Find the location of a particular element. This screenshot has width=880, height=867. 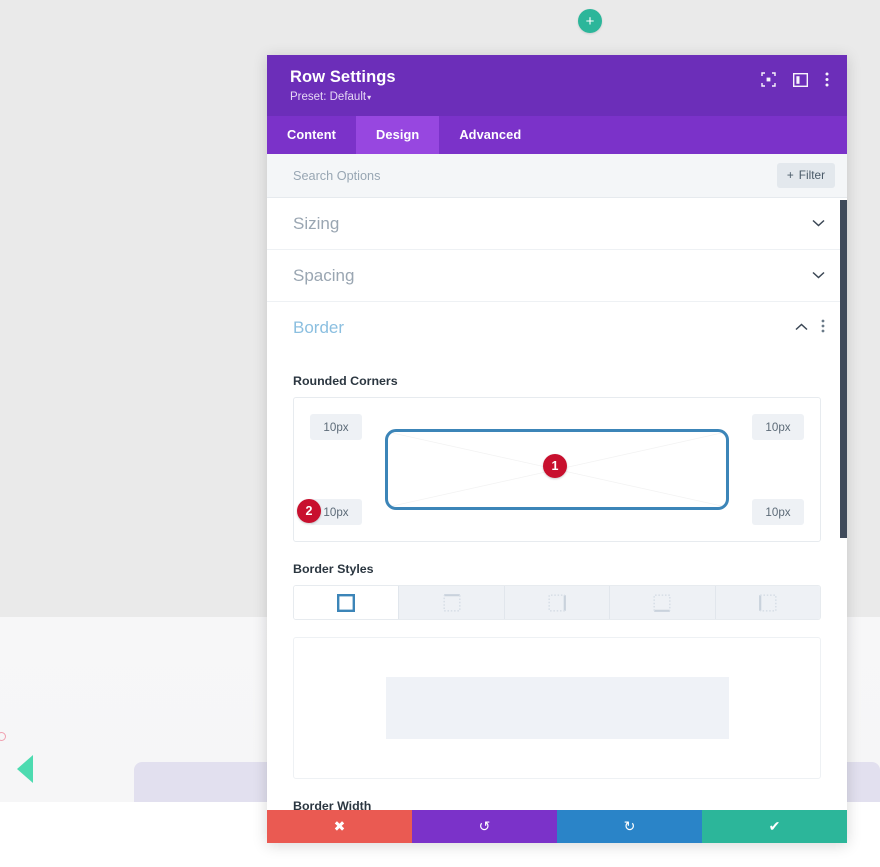

cancel-button: ✖ is located at coordinates (339, 826).